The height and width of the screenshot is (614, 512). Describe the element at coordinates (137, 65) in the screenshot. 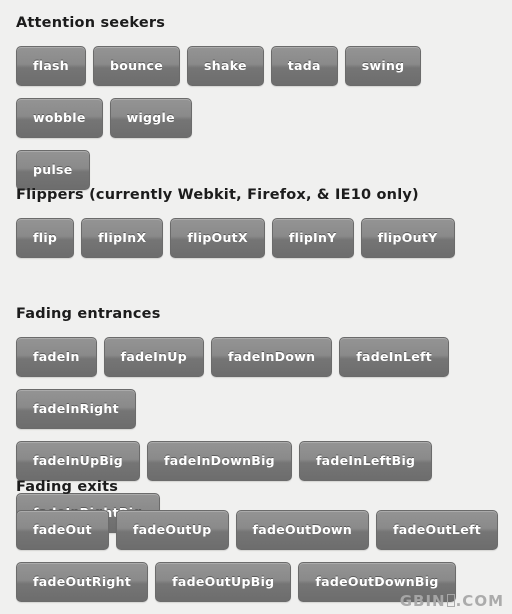

I see `animation-button-bounce: bounce` at that location.